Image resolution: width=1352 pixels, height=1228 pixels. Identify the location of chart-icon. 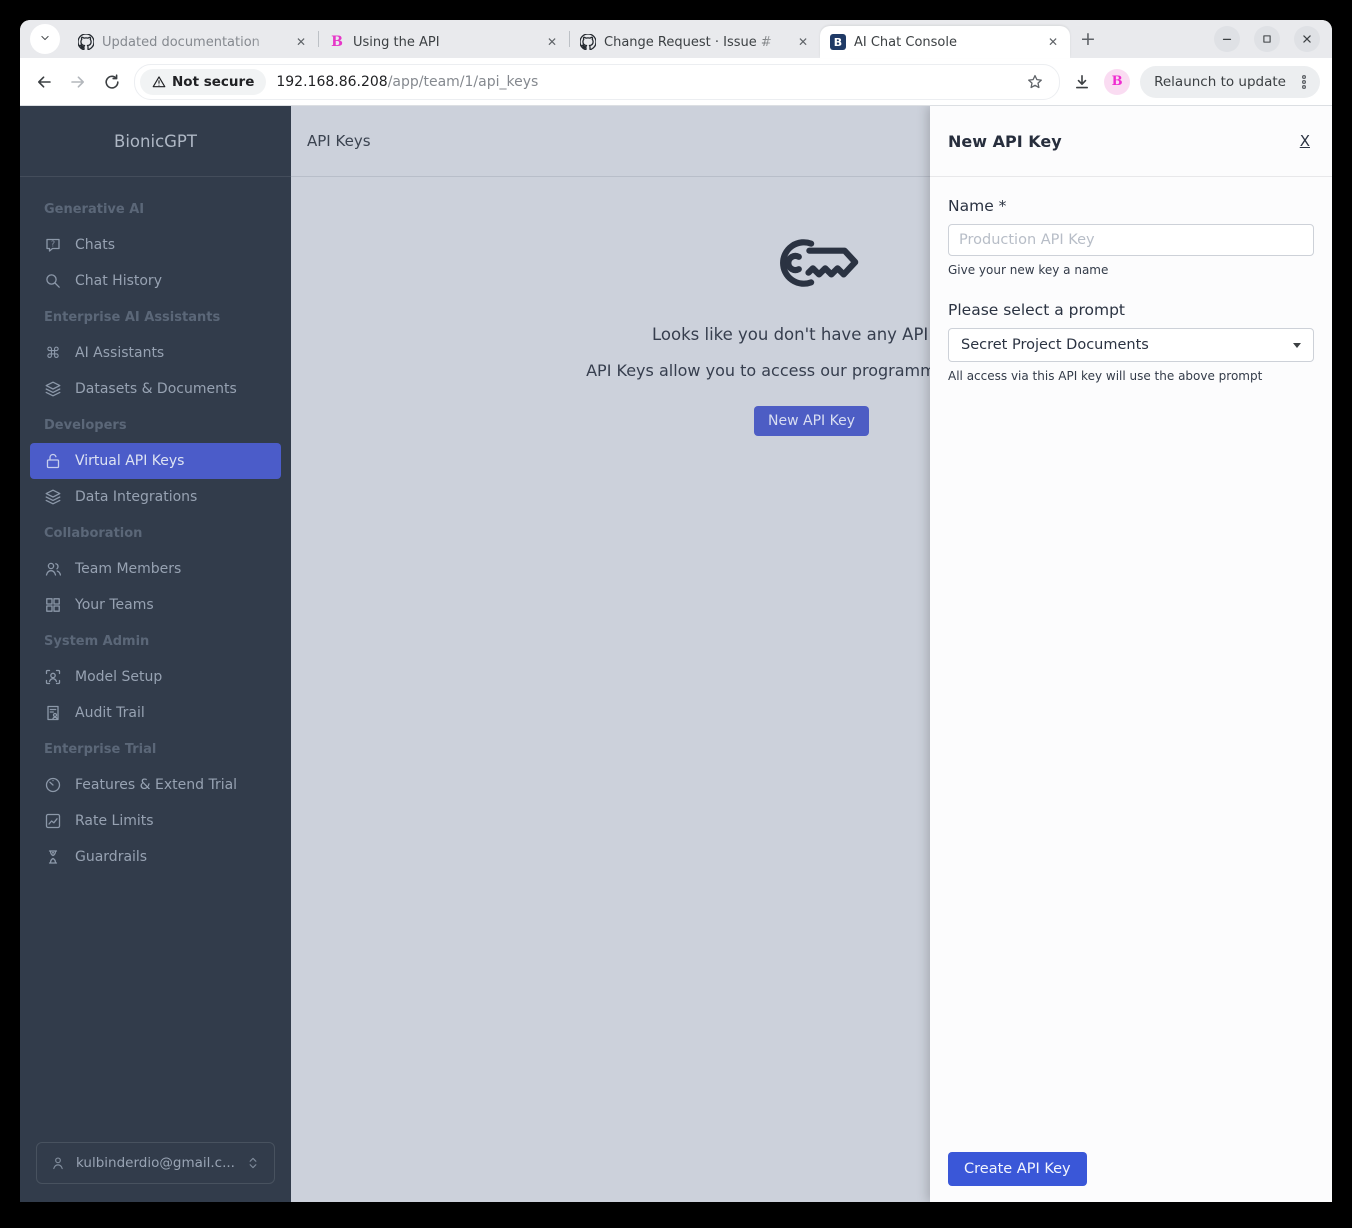
(53, 821).